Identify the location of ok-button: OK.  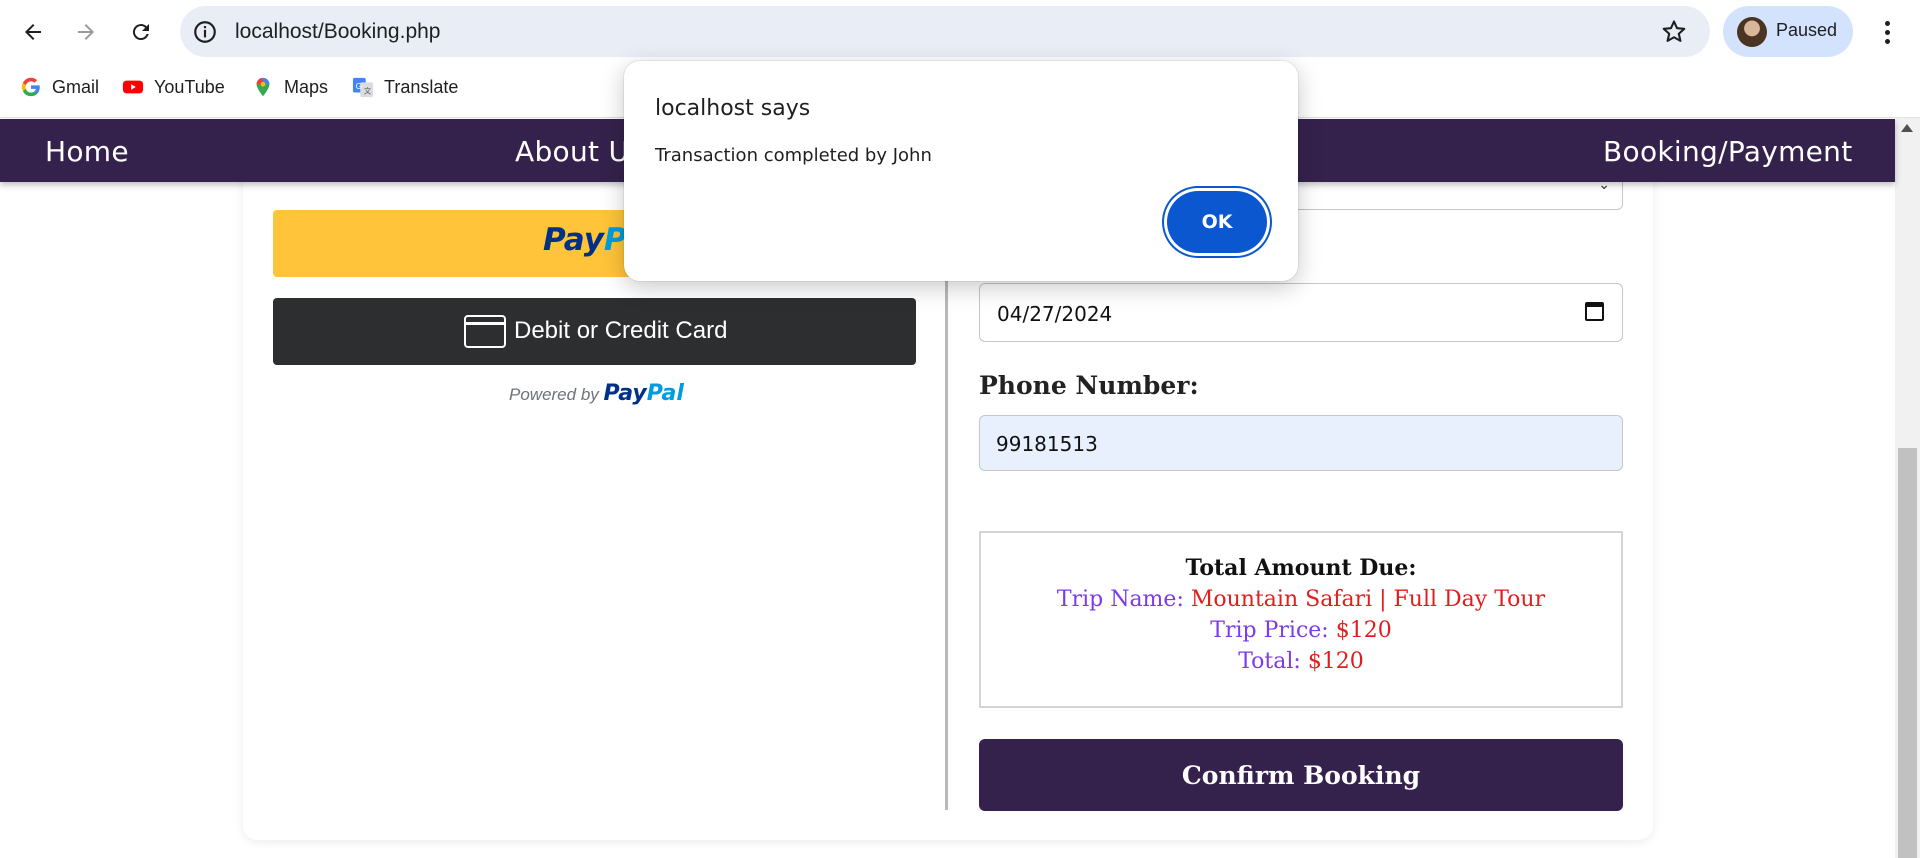
(1217, 222).